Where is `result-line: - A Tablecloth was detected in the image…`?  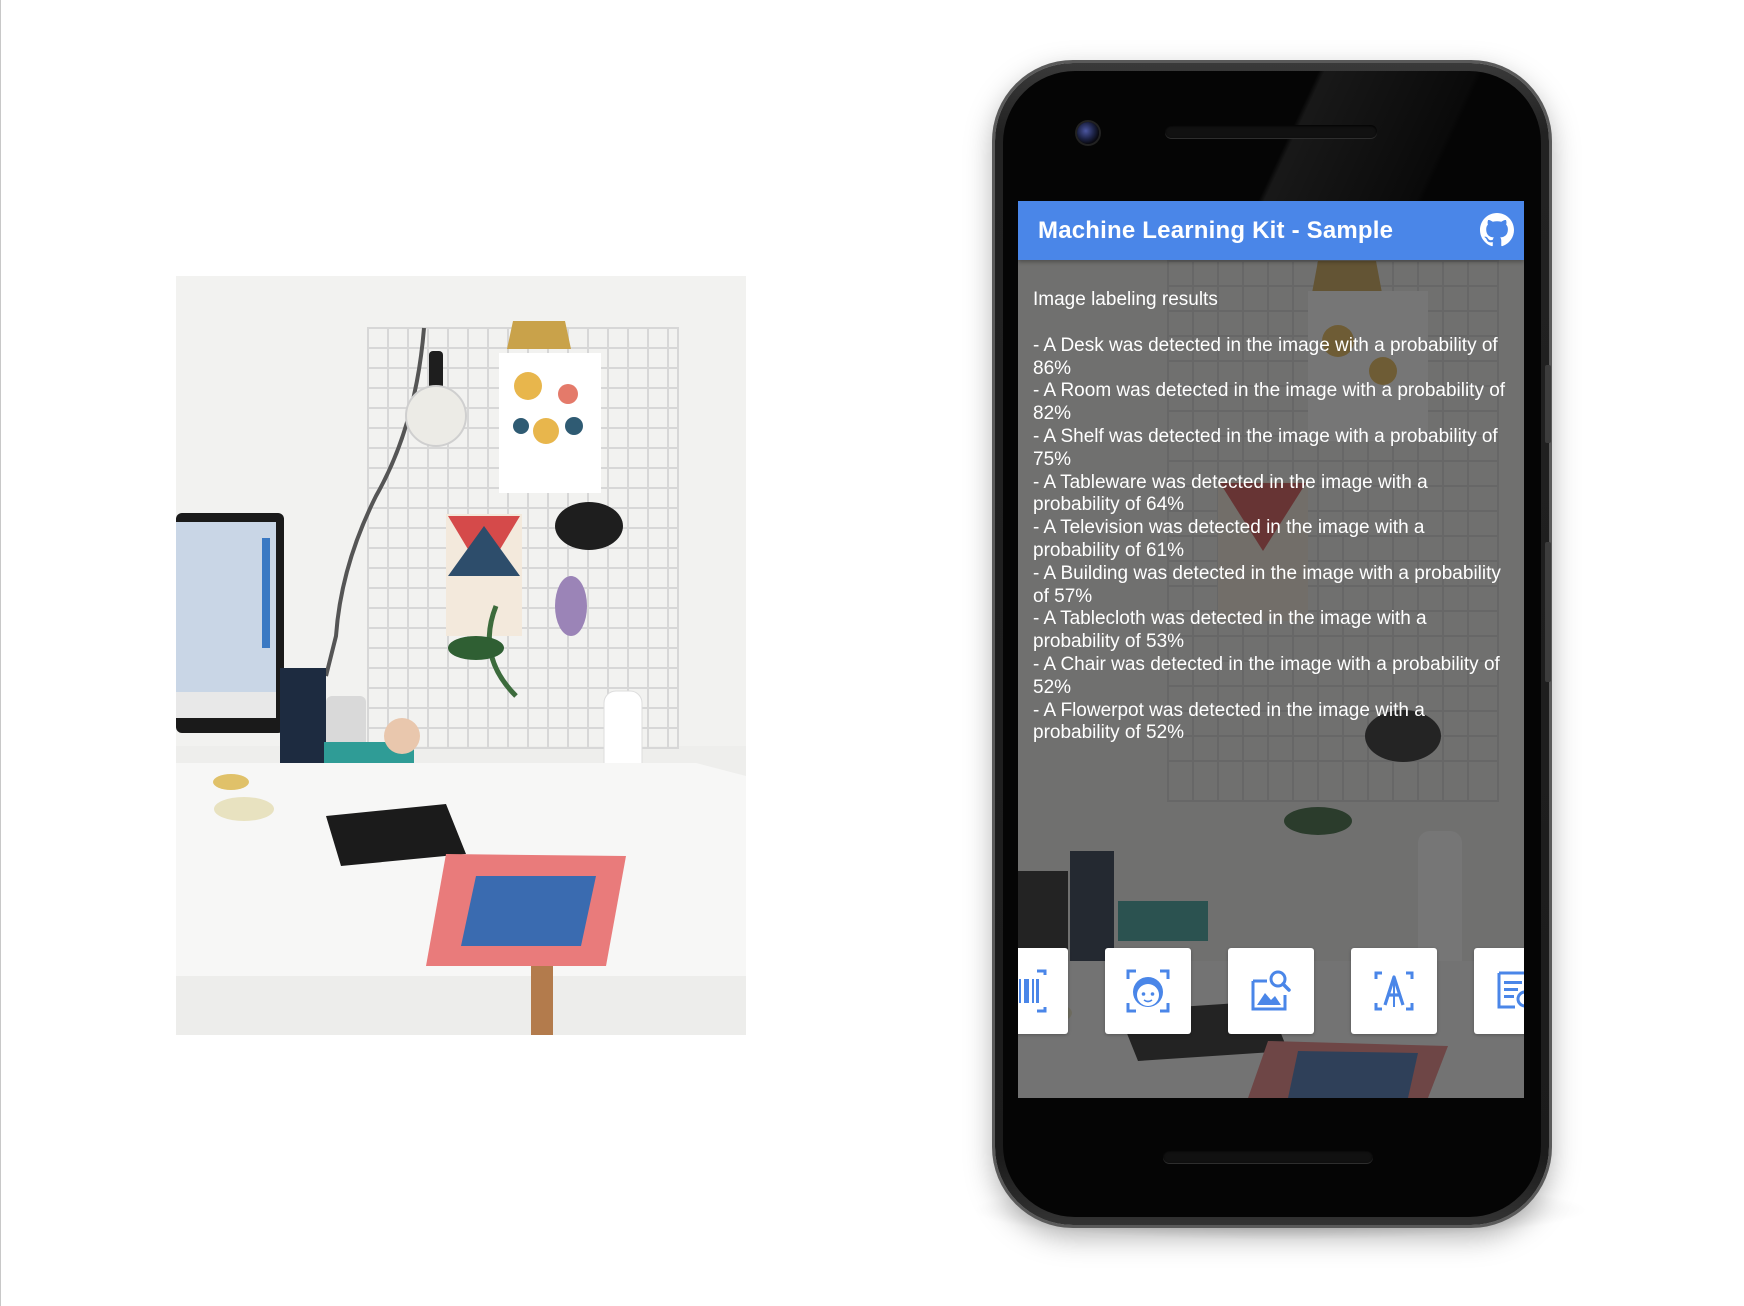
result-line: - A Tablecloth was detected in the image… is located at coordinates (1230, 630).